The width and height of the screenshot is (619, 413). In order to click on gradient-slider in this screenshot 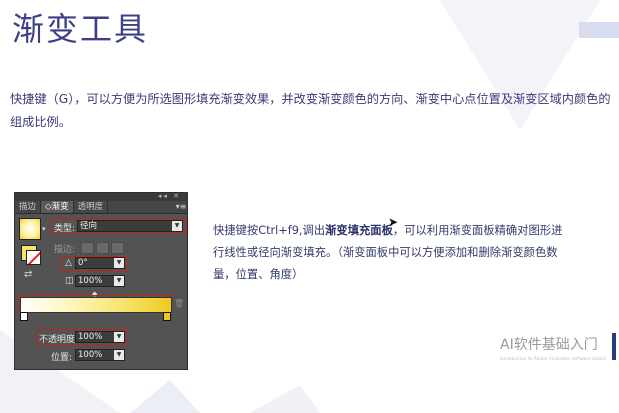, I will do `click(96, 305)`.